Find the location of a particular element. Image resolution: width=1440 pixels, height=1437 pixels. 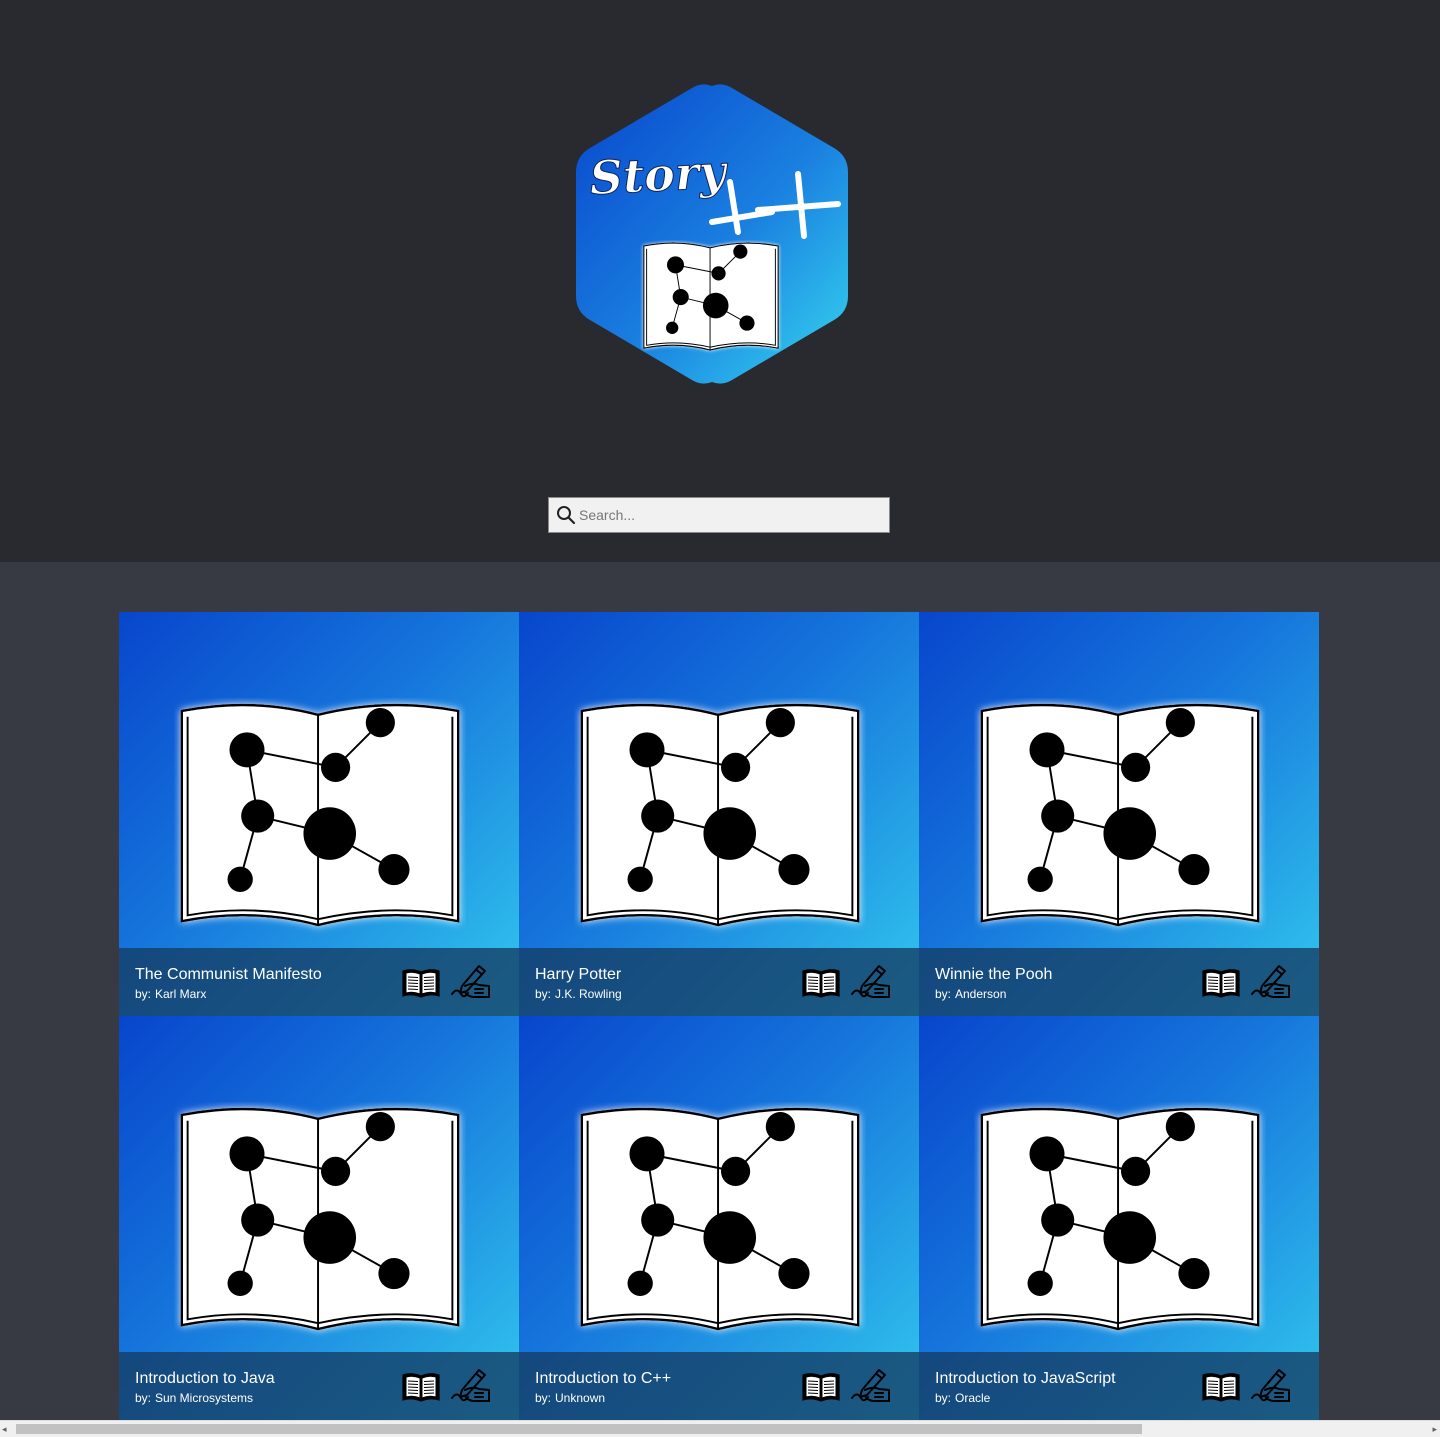

book-title: Introduction to C++ is located at coordinates (603, 1378).